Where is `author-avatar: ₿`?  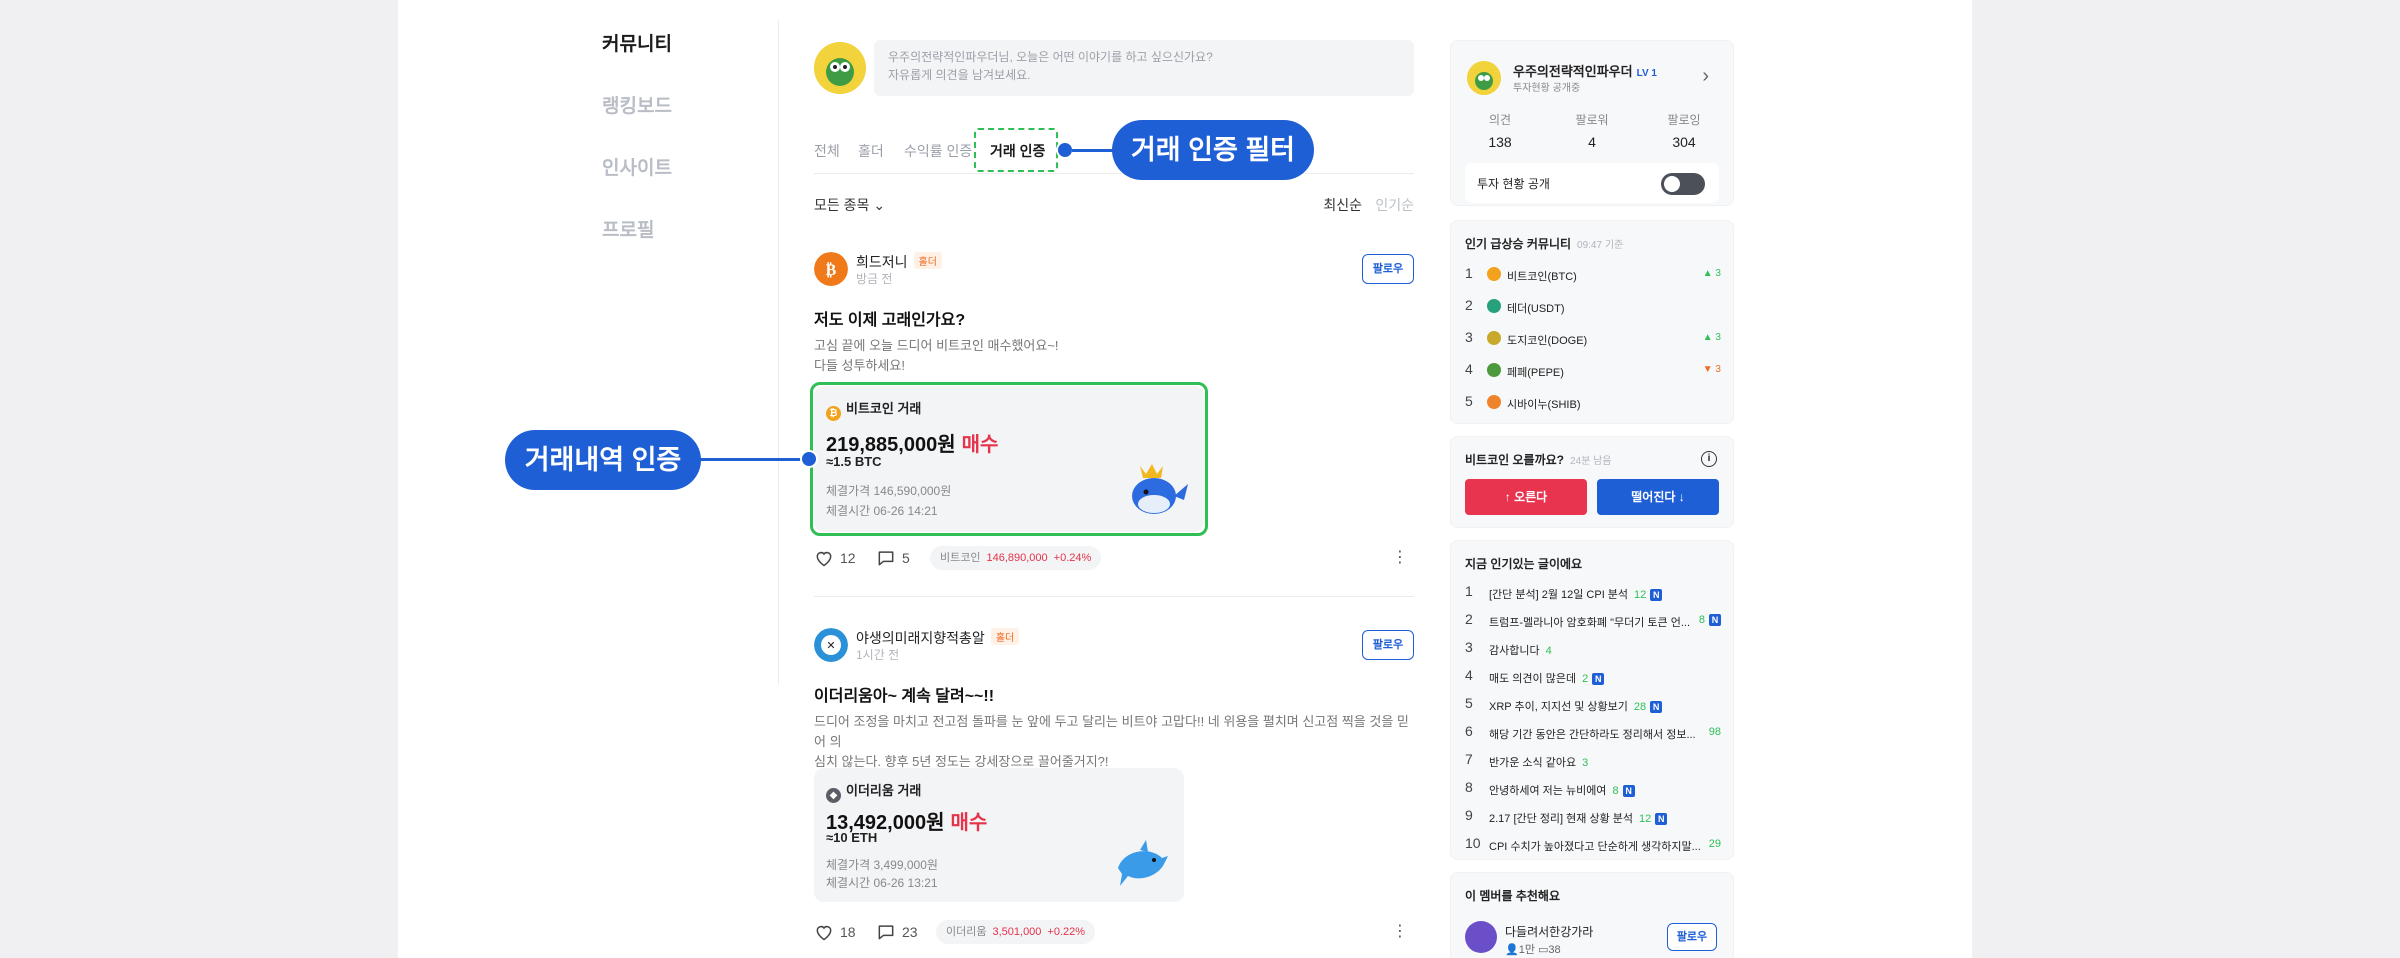 author-avatar: ₿ is located at coordinates (831, 269).